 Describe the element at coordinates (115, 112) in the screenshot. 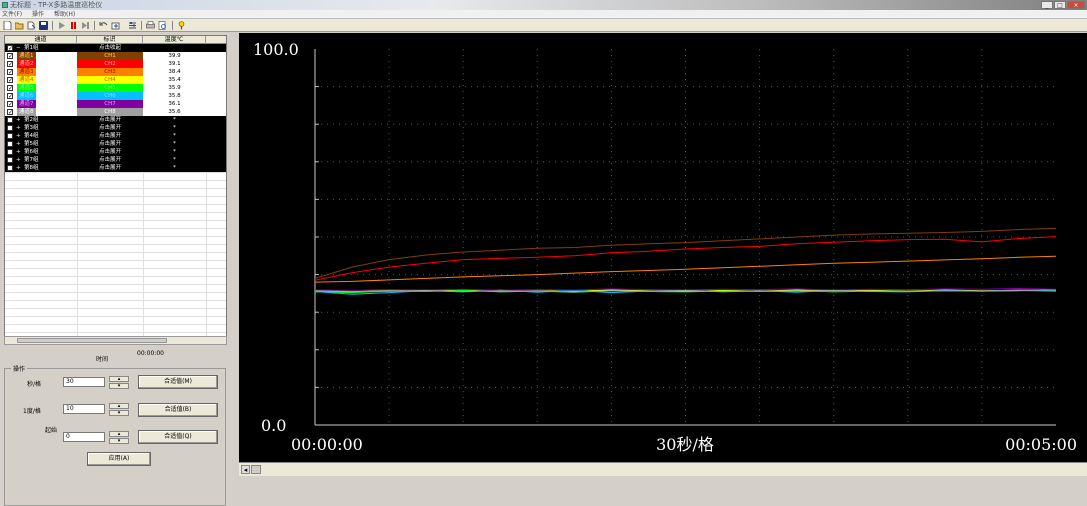

I see `table-row: ✓ 通道8 CH8 35.6` at that location.